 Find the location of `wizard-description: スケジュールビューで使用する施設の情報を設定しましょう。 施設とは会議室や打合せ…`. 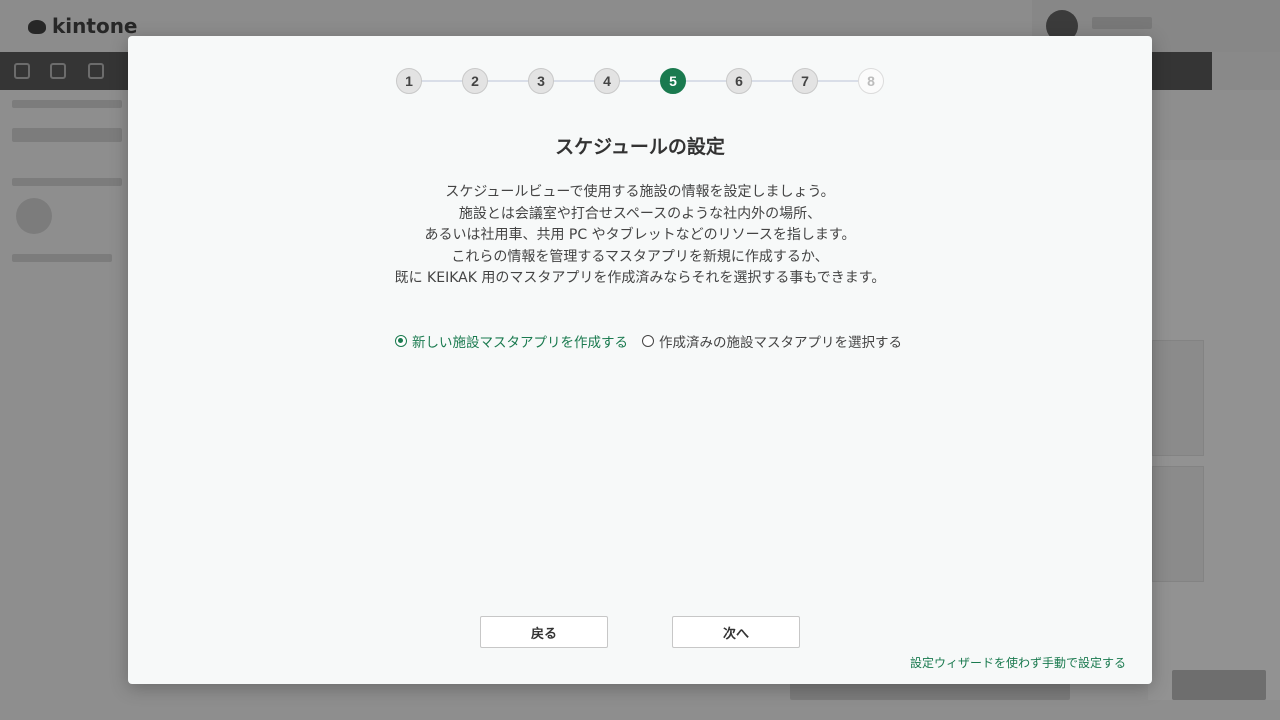

wizard-description: スケジュールビューで使用する施設の情報を設定しましょう。 施設とは会議室や打合せ… is located at coordinates (640, 236).